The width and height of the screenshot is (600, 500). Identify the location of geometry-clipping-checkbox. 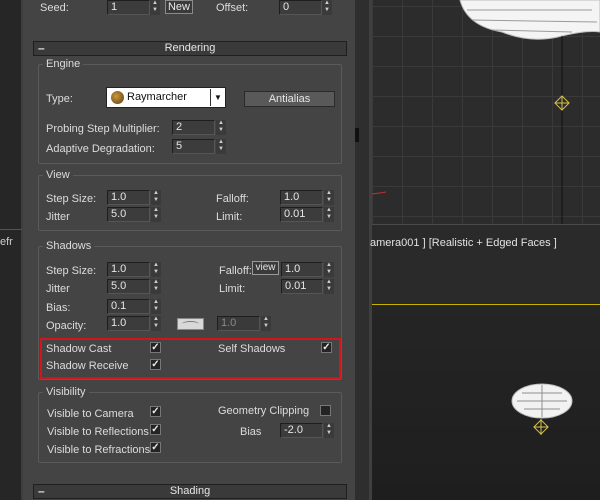
(325, 410).